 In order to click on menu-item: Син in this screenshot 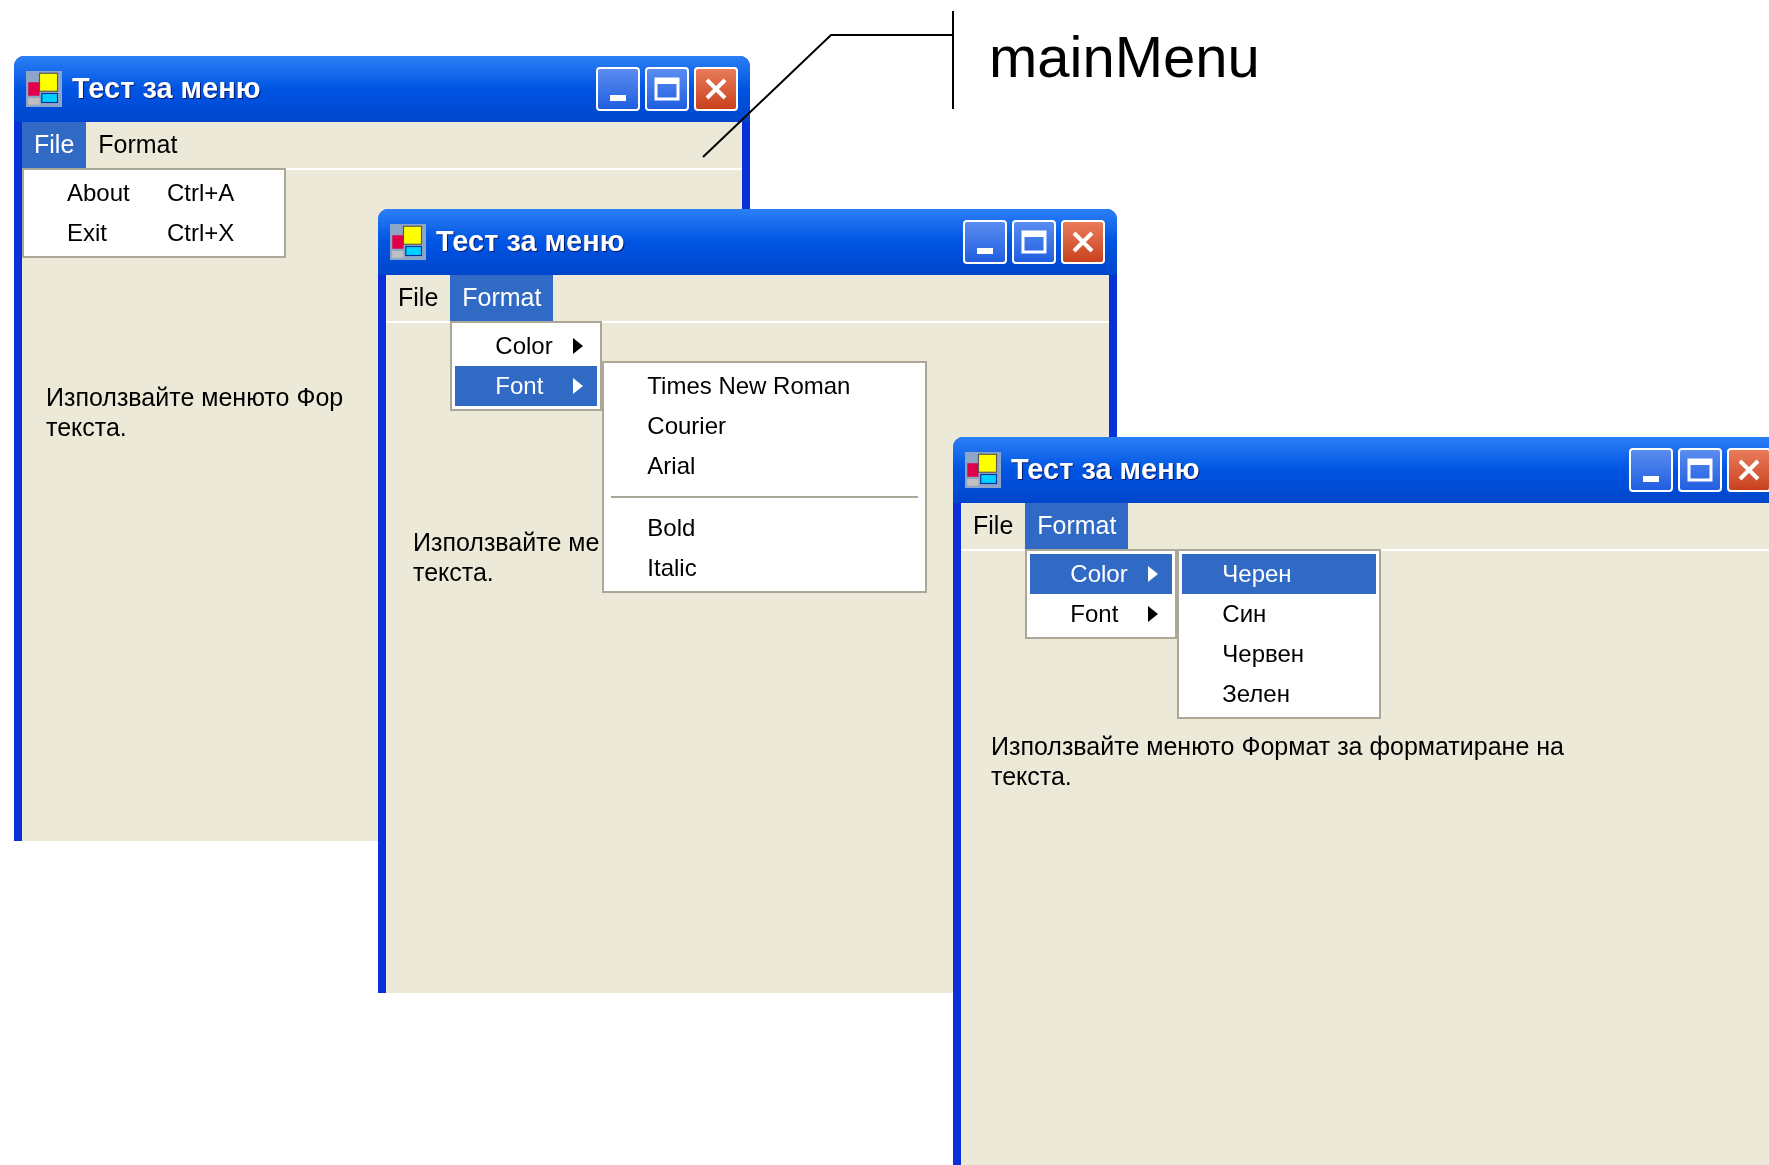, I will do `click(1279, 614)`.